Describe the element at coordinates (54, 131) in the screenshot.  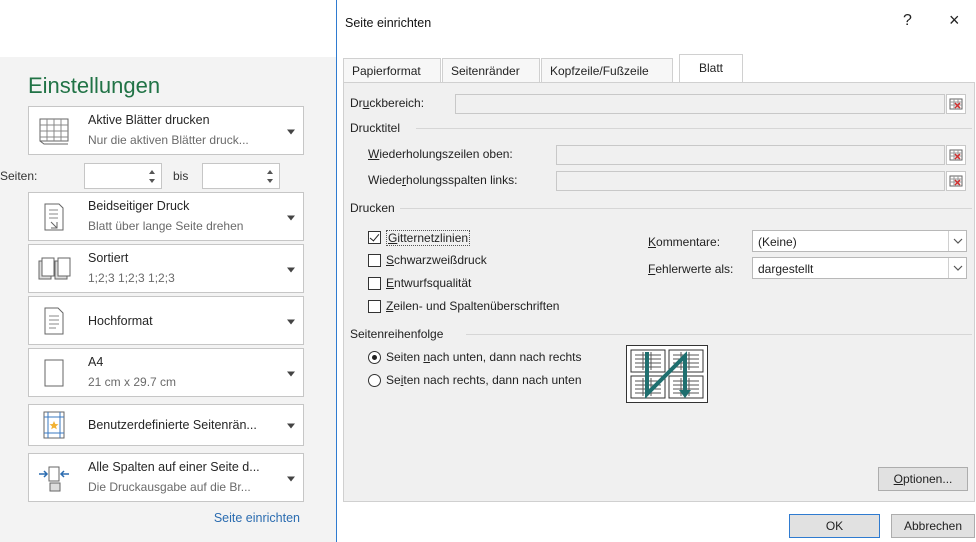
I see `sheet-grid-icon` at that location.